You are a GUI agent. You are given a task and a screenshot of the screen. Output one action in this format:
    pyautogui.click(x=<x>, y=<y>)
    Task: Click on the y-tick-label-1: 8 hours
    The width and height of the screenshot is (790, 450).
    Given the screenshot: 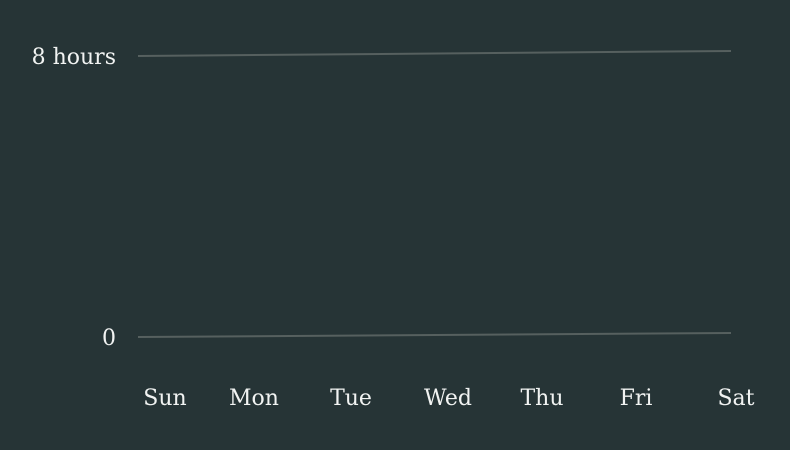 What is the action you would take?
    pyautogui.click(x=74, y=57)
    